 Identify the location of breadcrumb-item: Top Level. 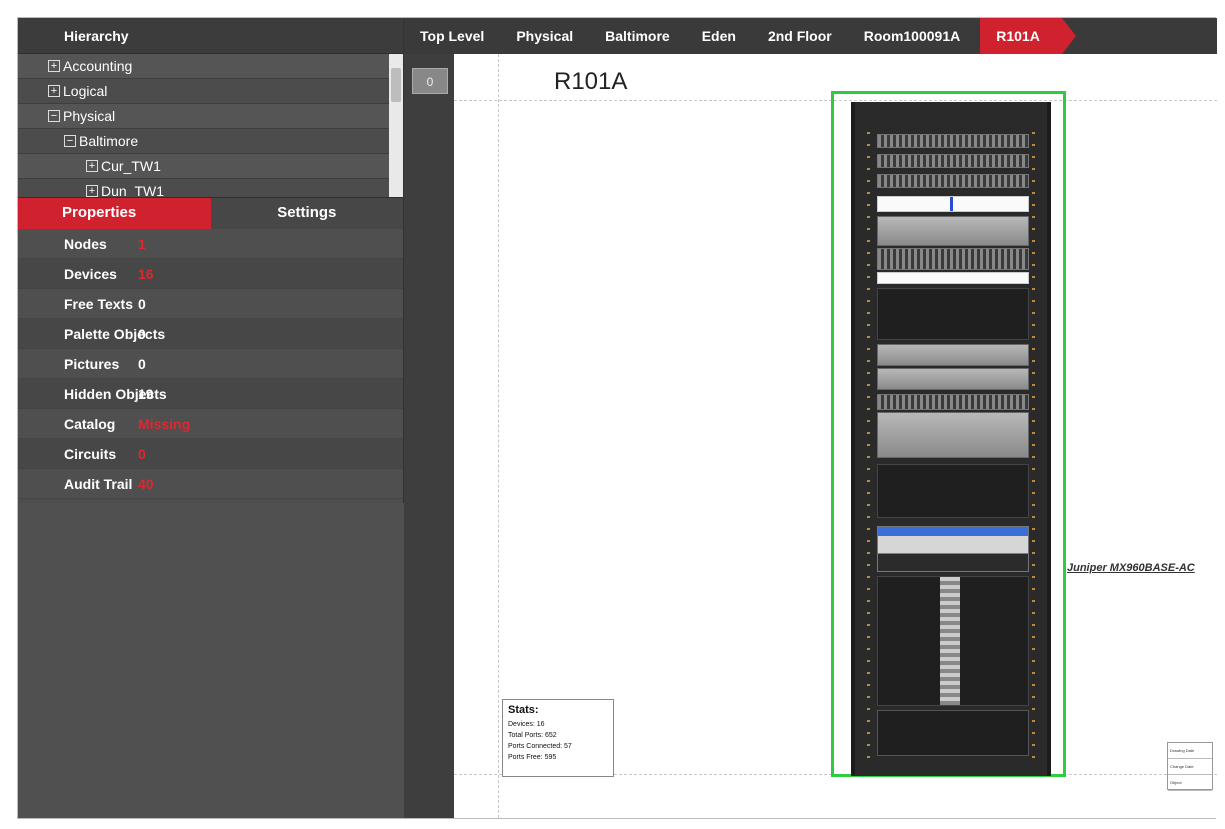
(452, 36).